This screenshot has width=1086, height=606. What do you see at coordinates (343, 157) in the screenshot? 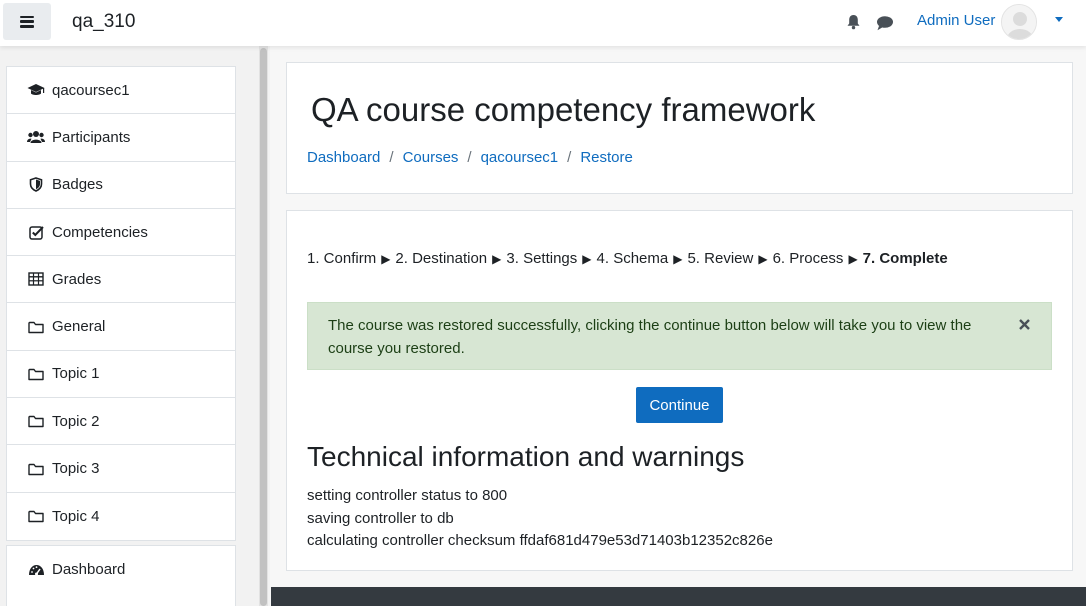
I see `breadcrumb-link-dashboard: Dashboard` at bounding box center [343, 157].